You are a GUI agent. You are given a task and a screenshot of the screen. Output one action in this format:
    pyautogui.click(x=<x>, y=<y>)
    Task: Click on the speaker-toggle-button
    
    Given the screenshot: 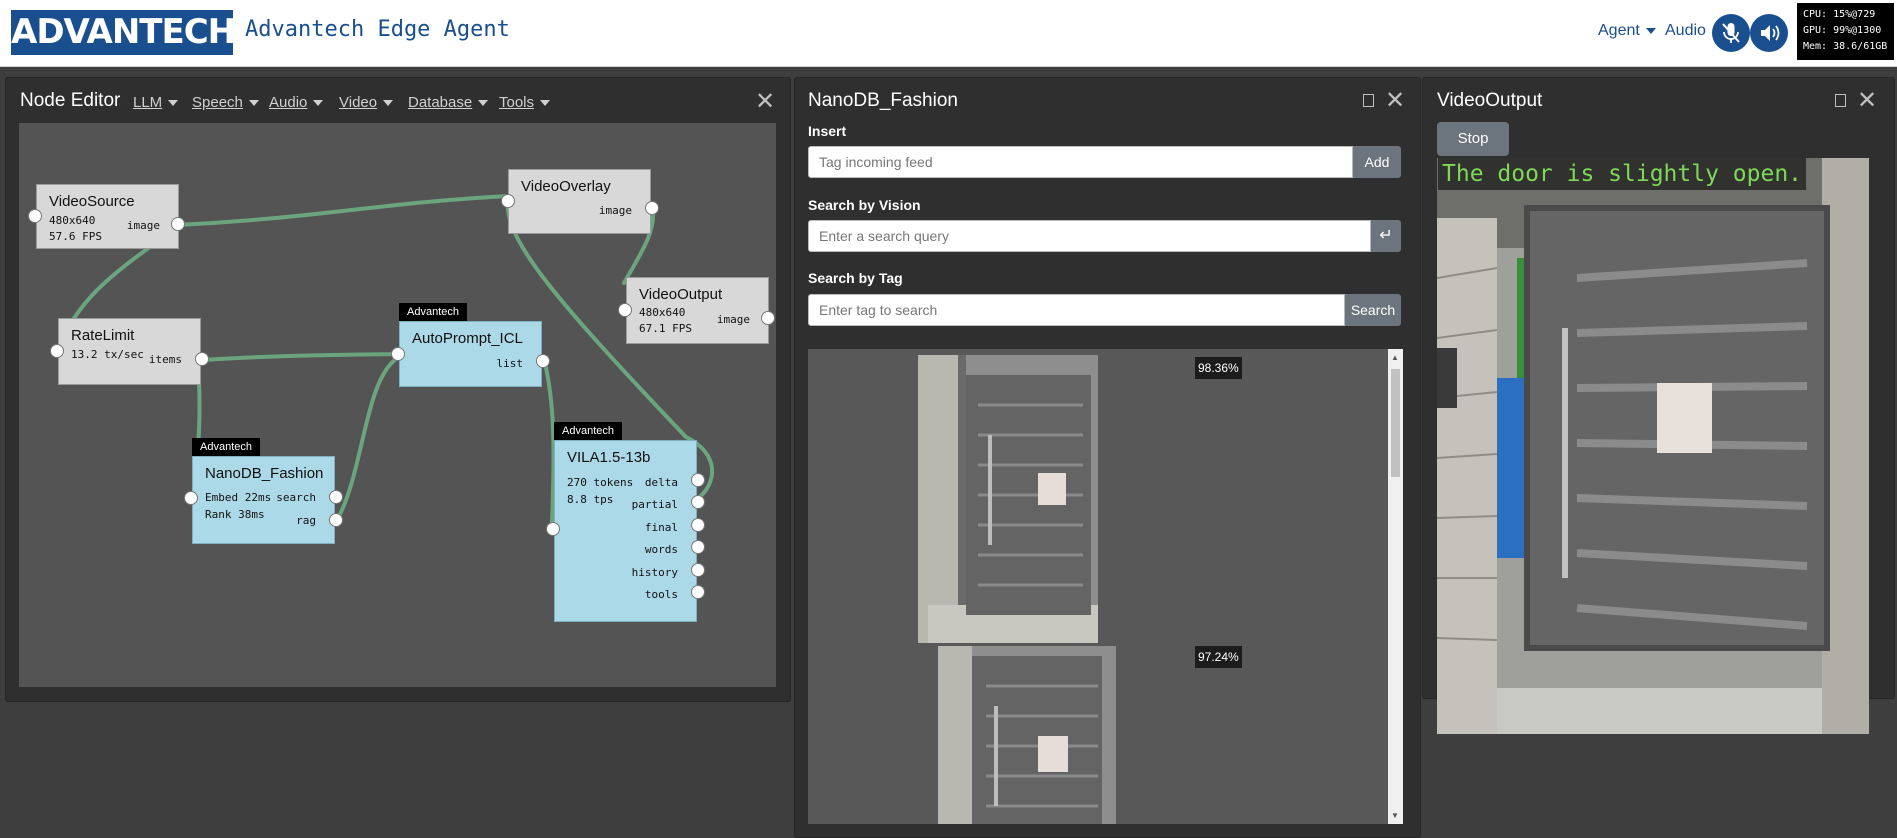 What is the action you would take?
    pyautogui.click(x=1769, y=33)
    